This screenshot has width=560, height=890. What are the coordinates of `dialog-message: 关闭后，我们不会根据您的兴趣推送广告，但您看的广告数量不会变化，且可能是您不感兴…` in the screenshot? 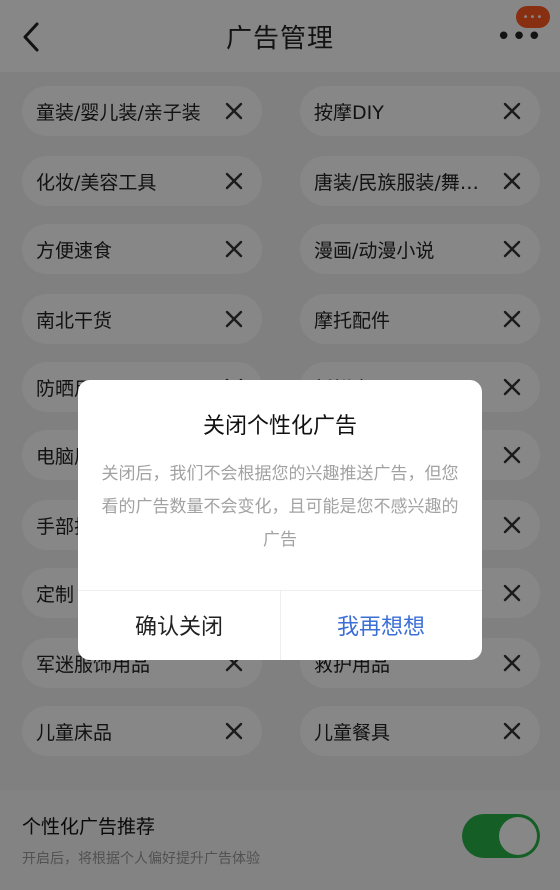 It's located at (280, 507).